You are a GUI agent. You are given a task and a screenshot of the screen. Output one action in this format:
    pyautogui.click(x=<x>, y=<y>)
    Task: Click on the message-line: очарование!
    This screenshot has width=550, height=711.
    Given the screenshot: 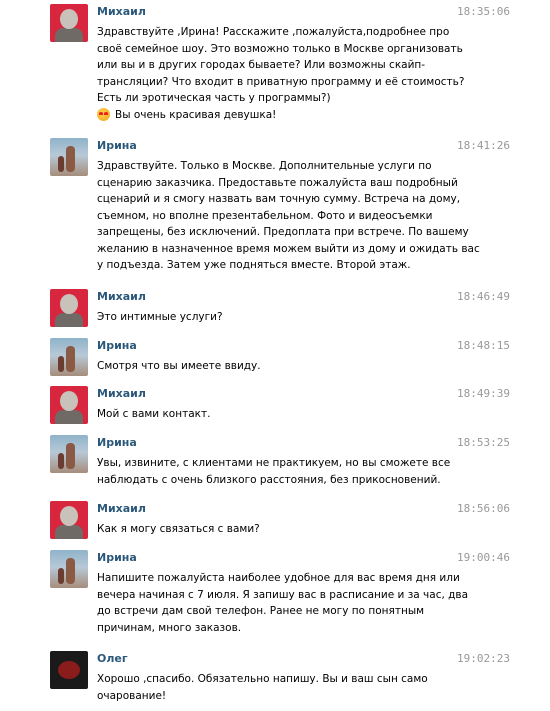 What is the action you would take?
    pyautogui.click(x=132, y=695)
    